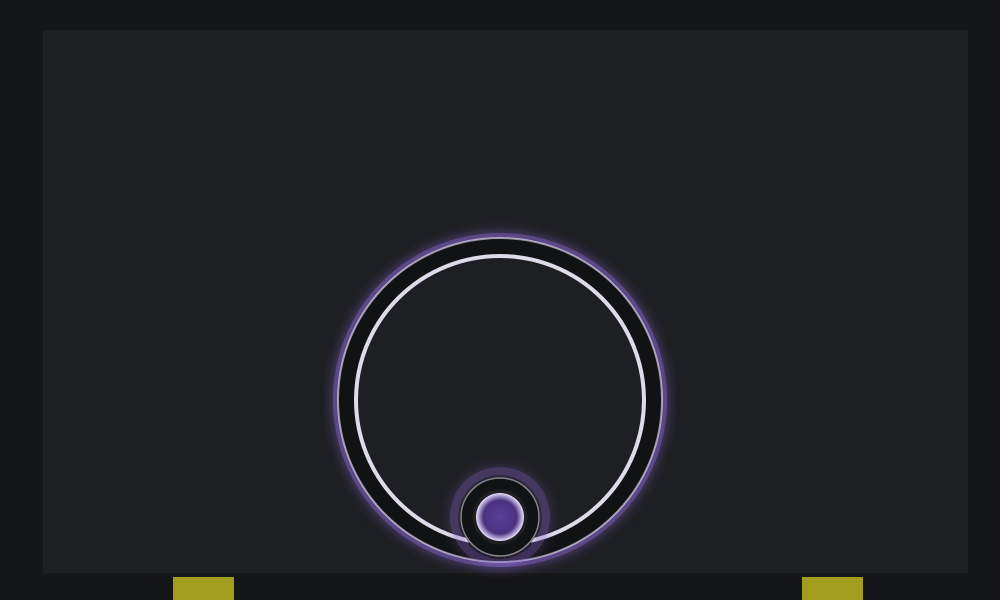 The width and height of the screenshot is (1000, 600). What do you see at coordinates (203, 588) in the screenshot?
I see `left-pad` at bounding box center [203, 588].